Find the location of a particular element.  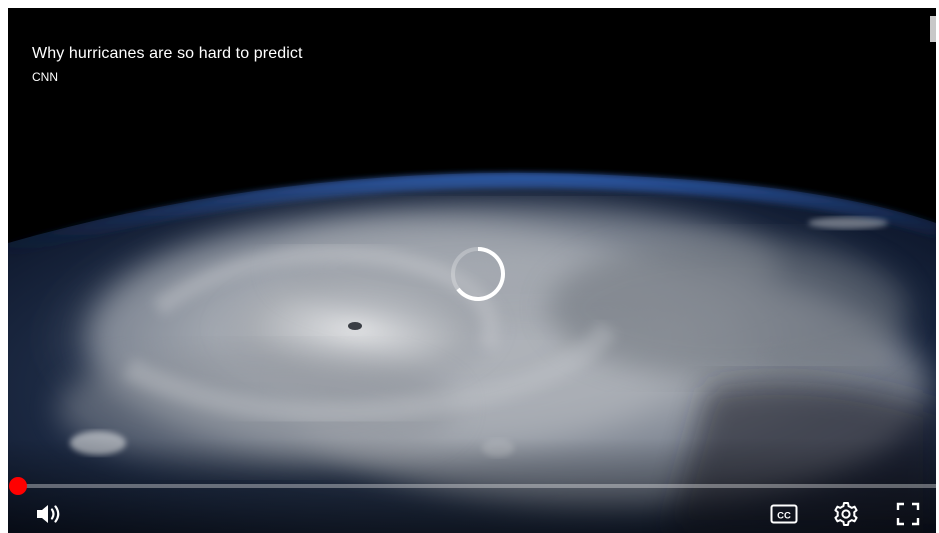

volume-icon is located at coordinates (48, 514).